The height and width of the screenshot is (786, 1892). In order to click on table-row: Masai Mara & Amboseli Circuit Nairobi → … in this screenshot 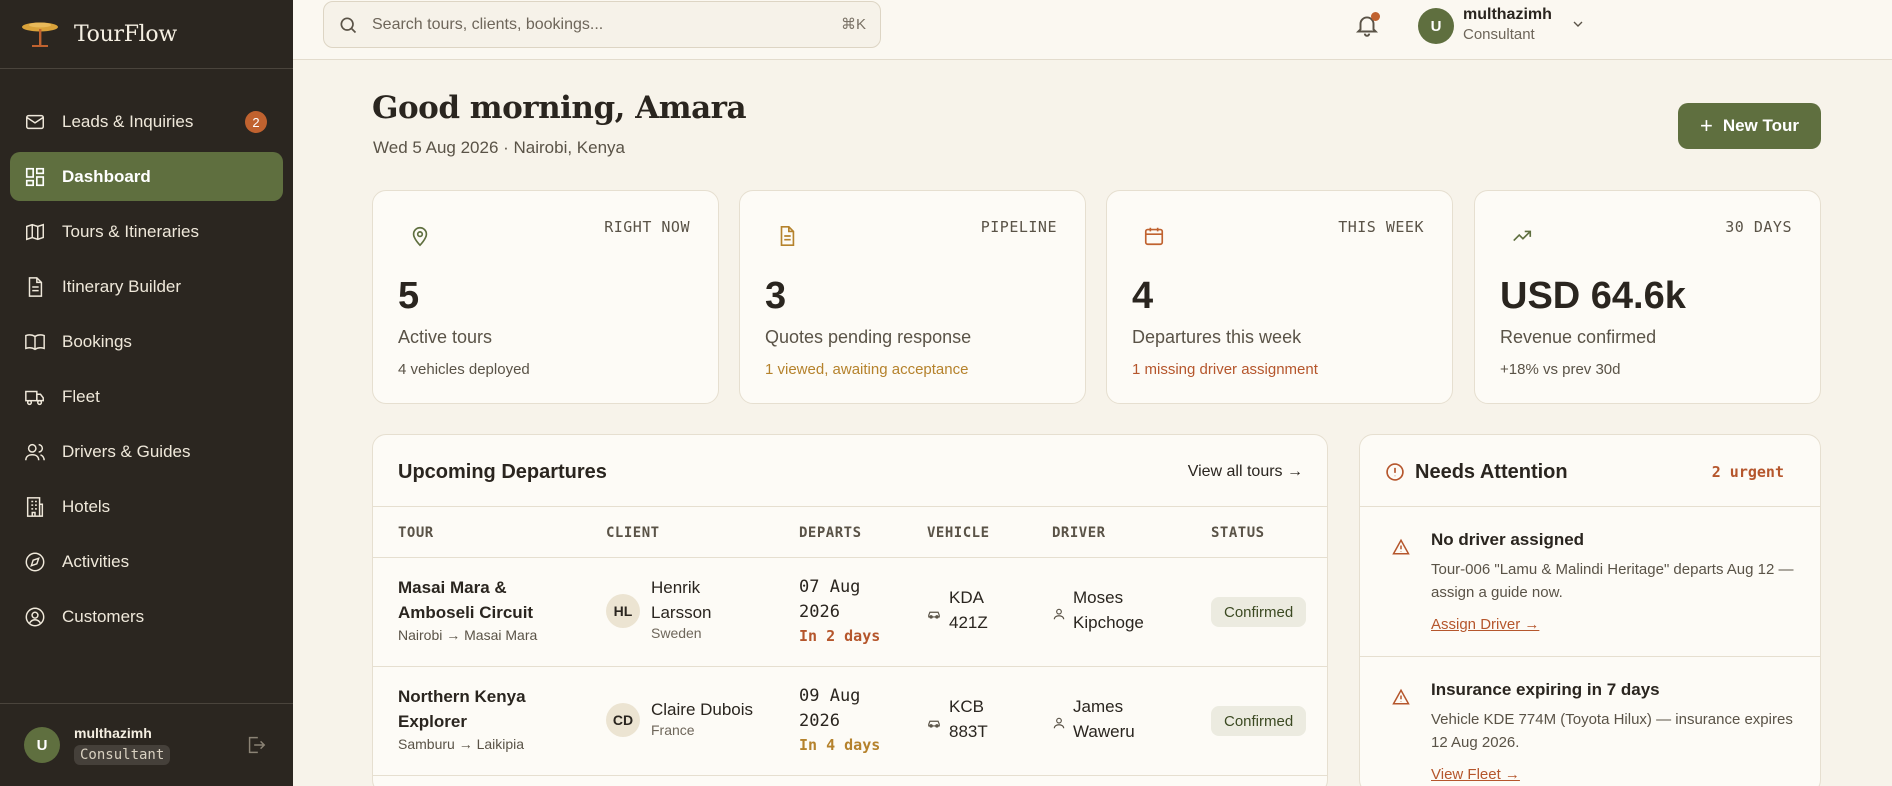, I will do `click(850, 612)`.